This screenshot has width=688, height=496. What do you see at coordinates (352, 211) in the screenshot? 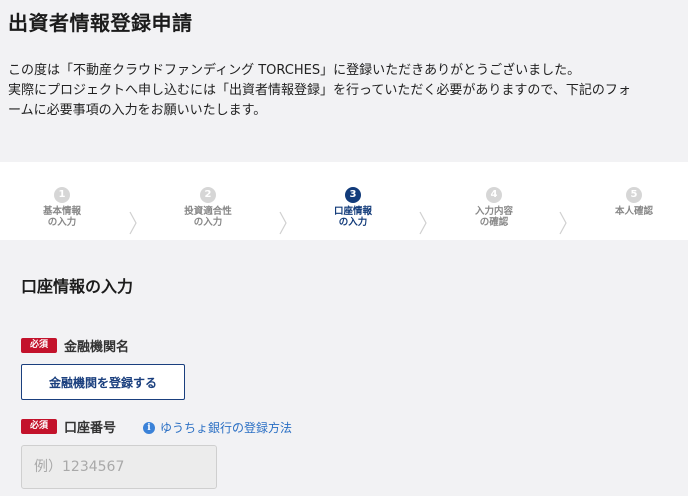
I see `step-label: 口座情報` at bounding box center [352, 211].